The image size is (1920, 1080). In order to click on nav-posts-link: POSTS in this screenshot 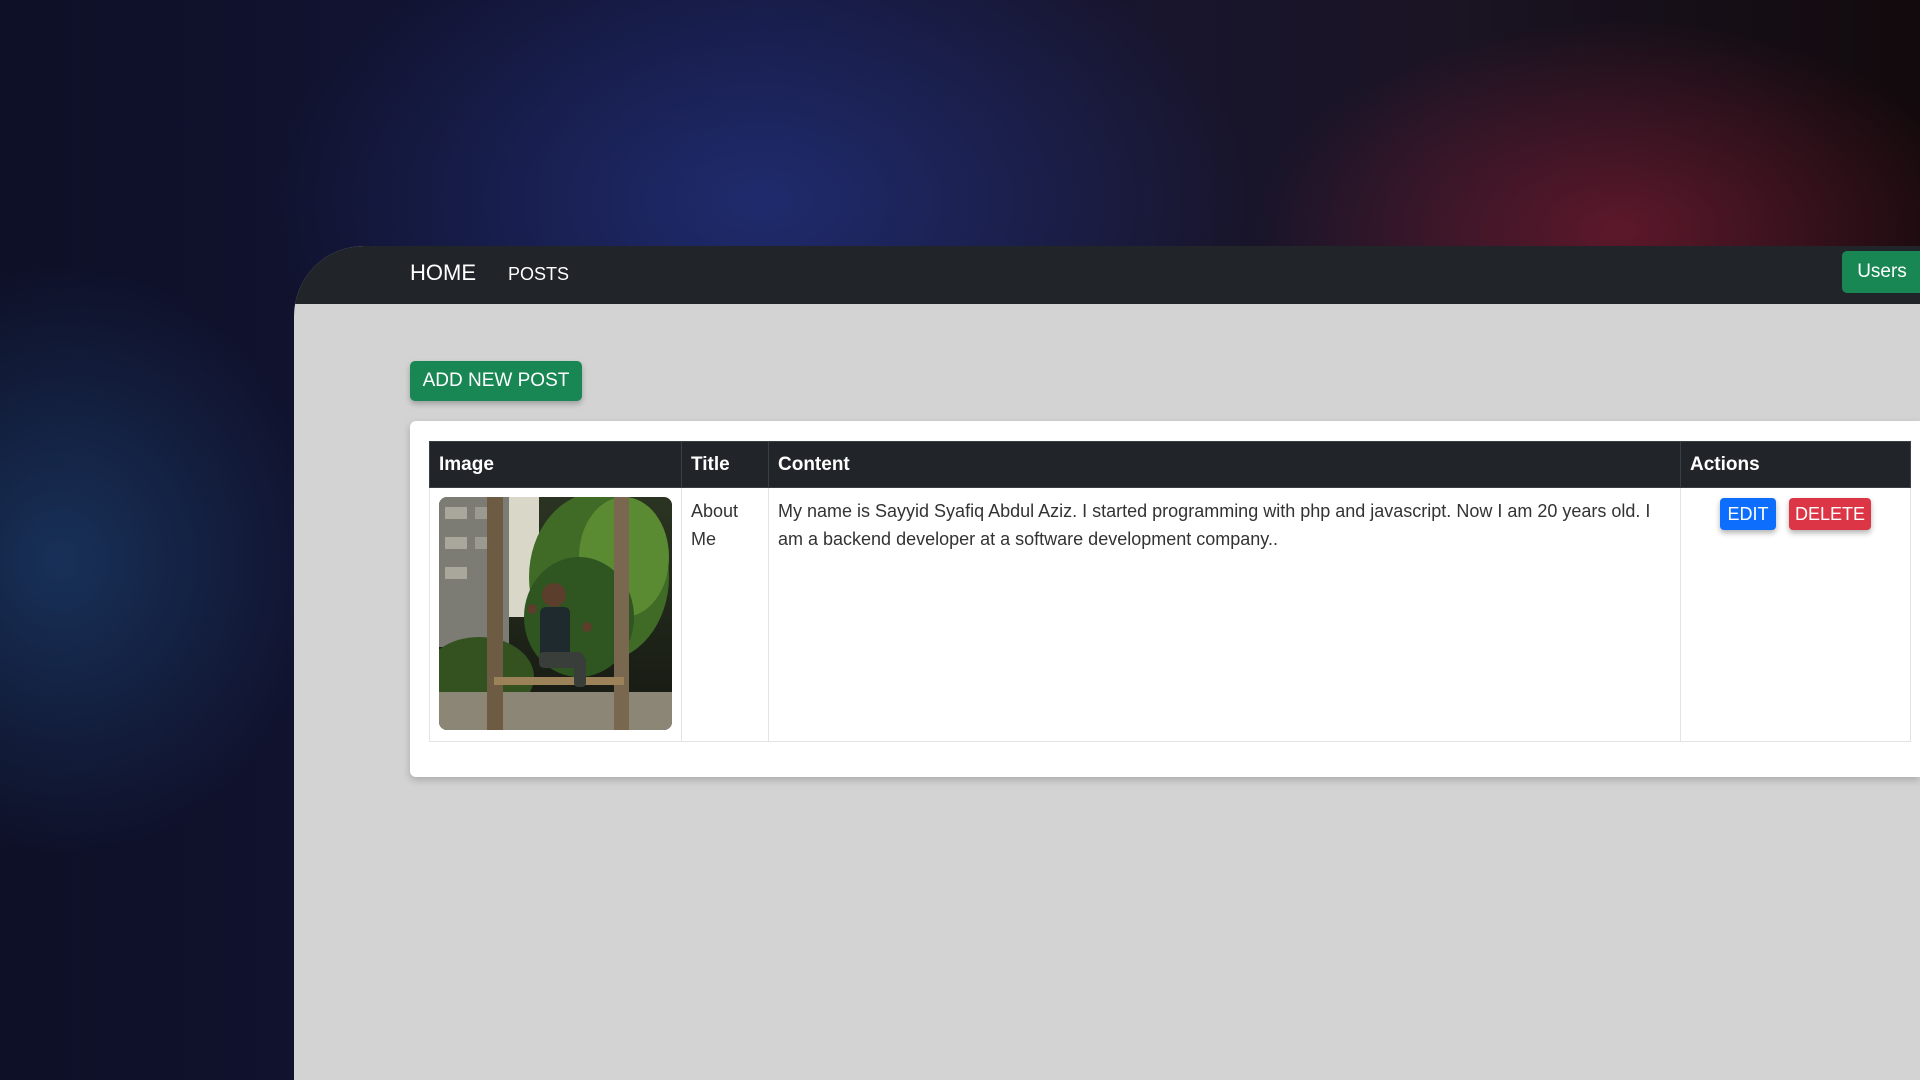, I will do `click(538, 274)`.